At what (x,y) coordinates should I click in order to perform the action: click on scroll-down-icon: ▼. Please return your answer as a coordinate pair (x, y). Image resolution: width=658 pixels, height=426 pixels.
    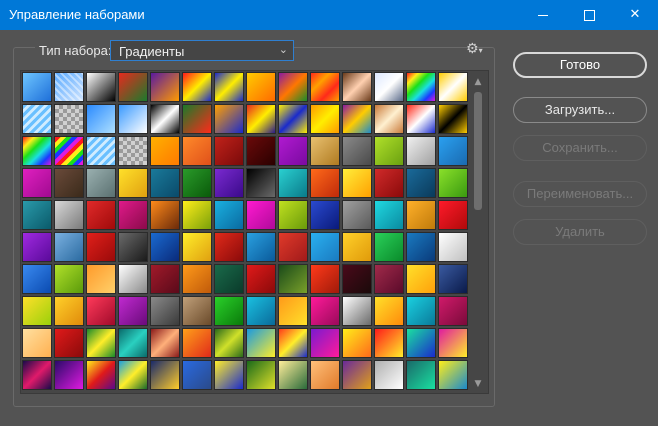
    Looking at the image, I should click on (478, 384).